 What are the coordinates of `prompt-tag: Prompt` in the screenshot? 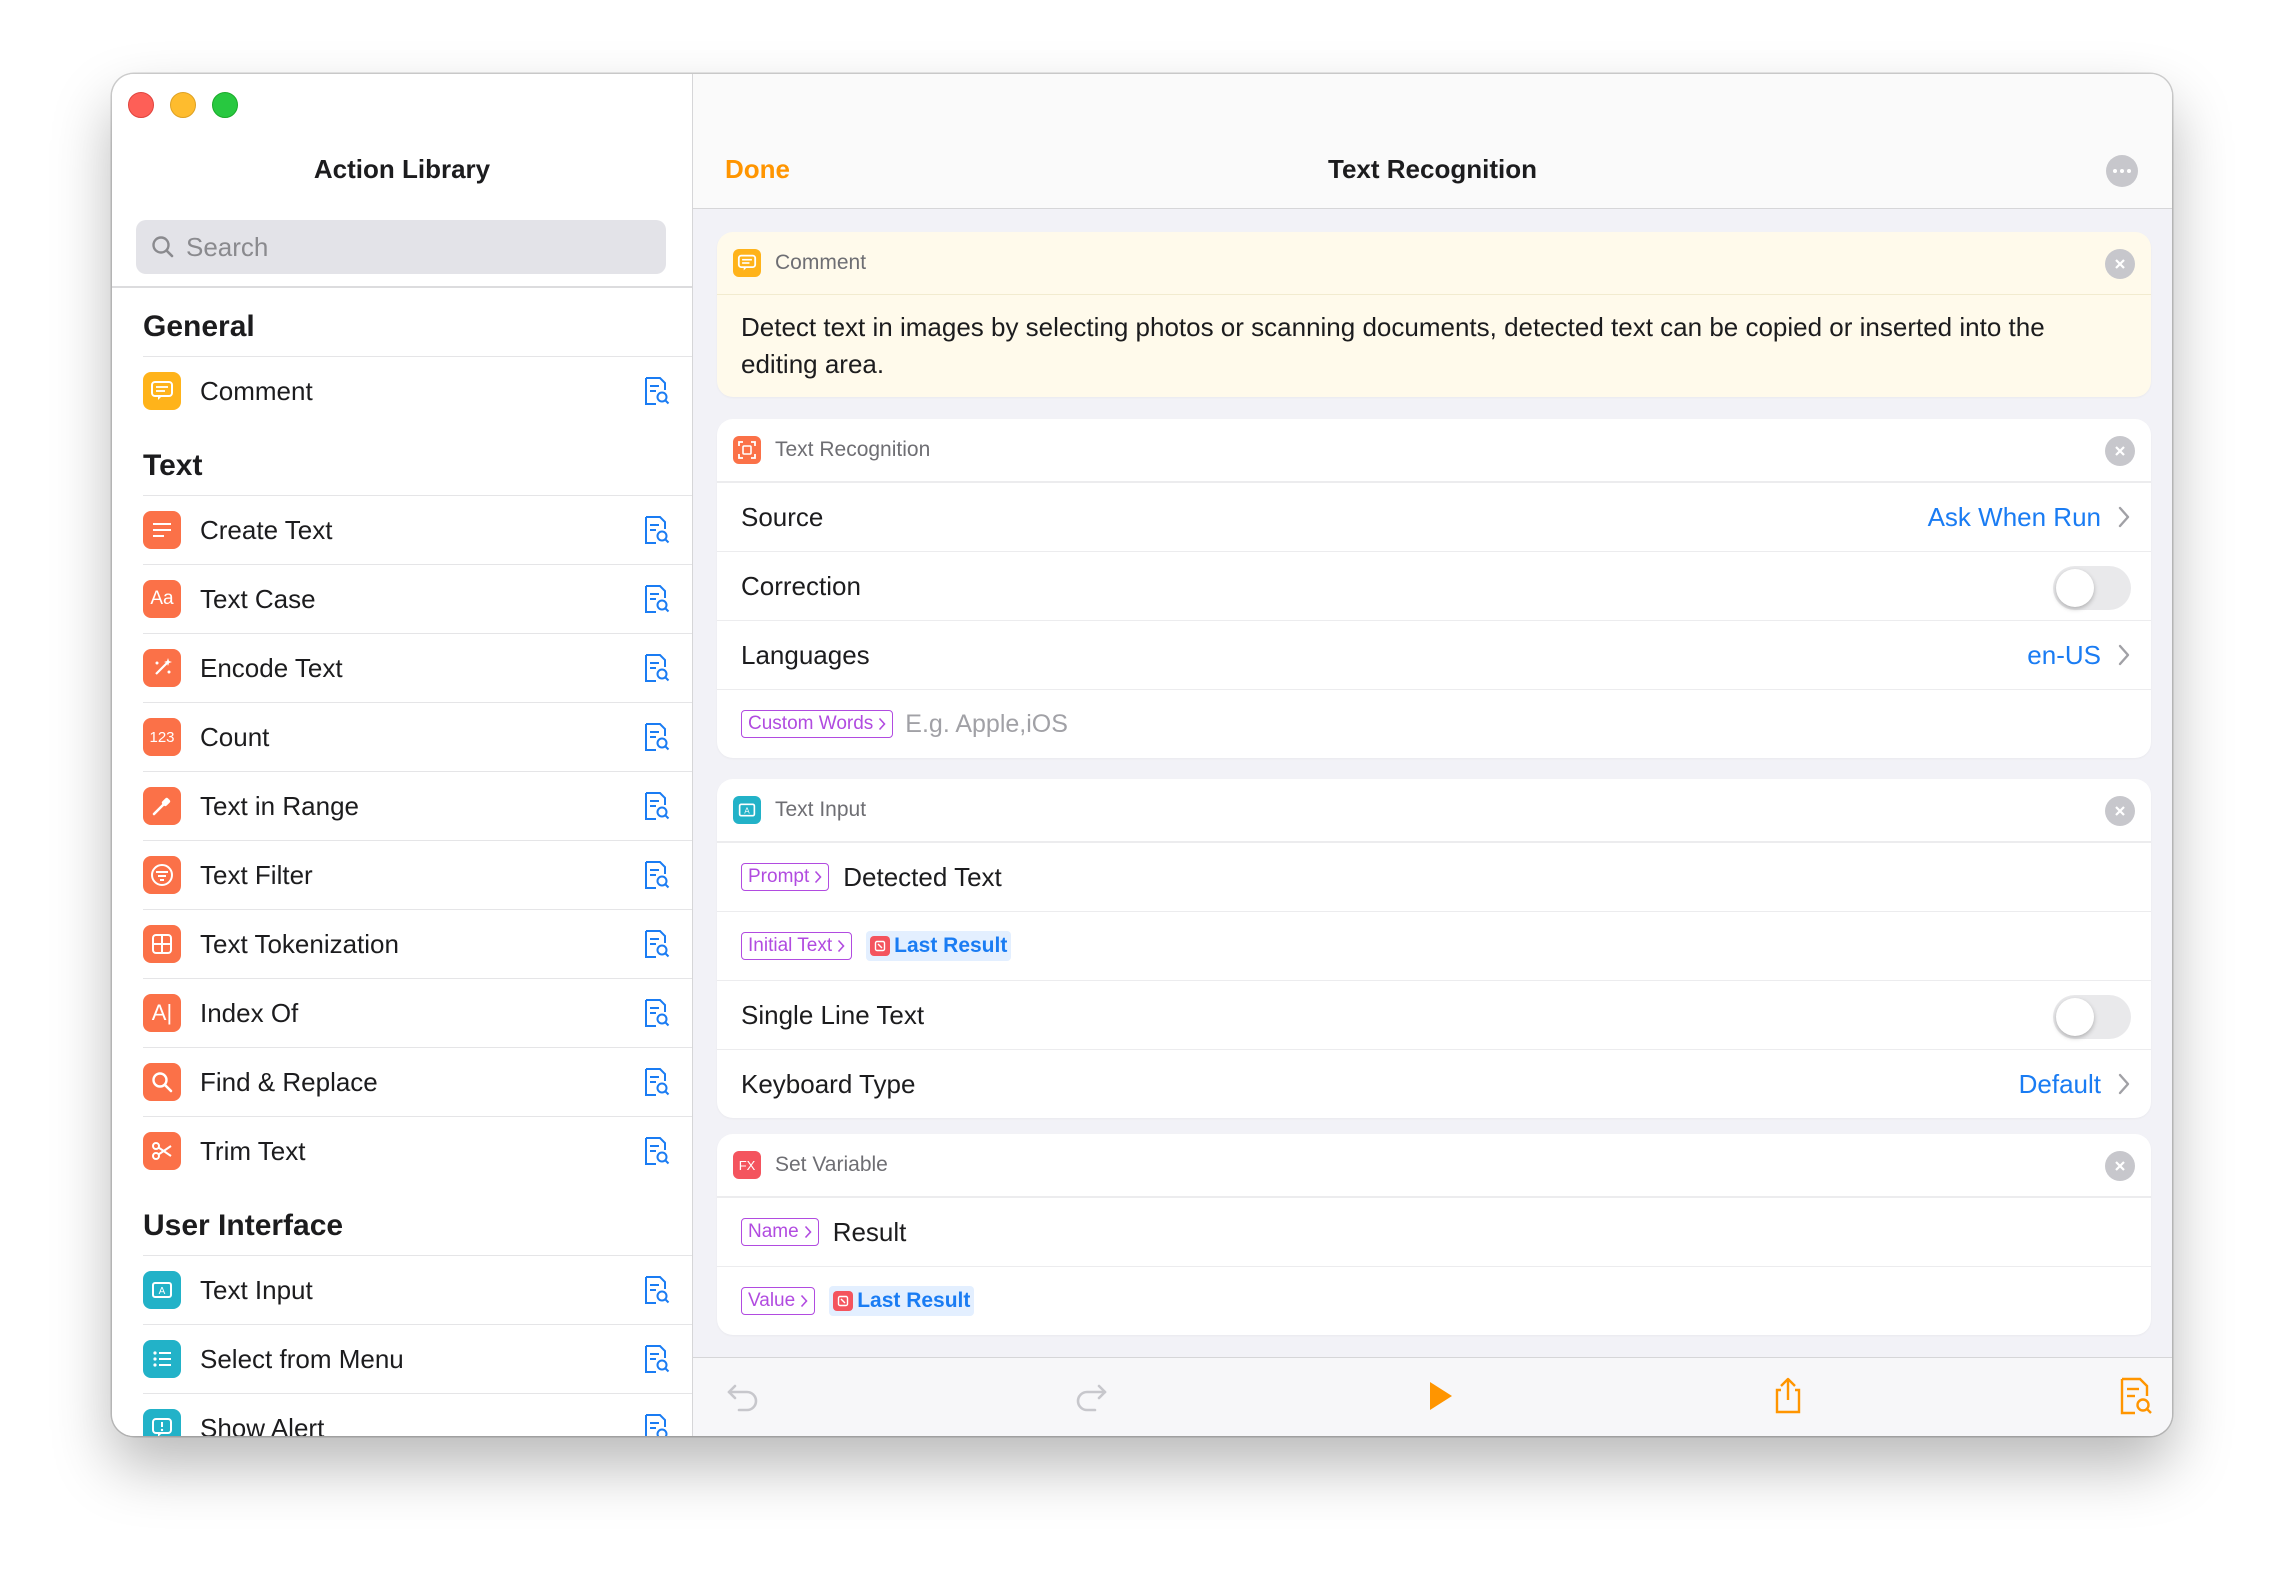 It's located at (785, 877).